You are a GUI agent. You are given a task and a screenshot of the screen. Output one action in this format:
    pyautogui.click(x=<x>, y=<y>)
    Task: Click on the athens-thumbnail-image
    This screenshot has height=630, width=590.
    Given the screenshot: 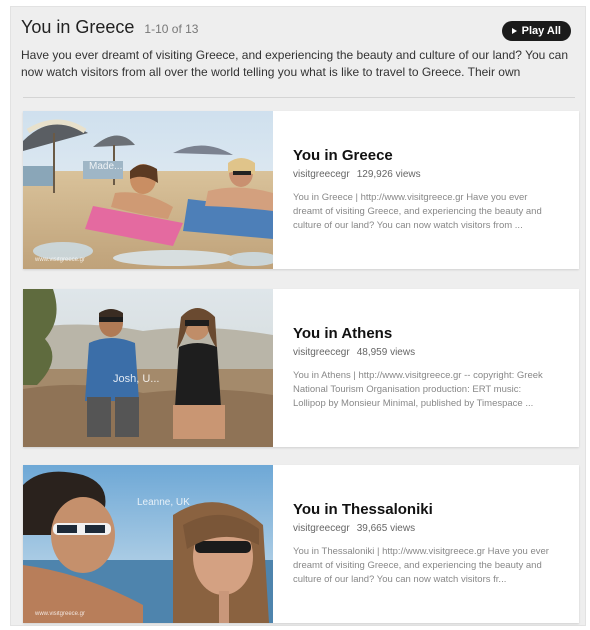 What is the action you would take?
    pyautogui.click(x=148, y=368)
    